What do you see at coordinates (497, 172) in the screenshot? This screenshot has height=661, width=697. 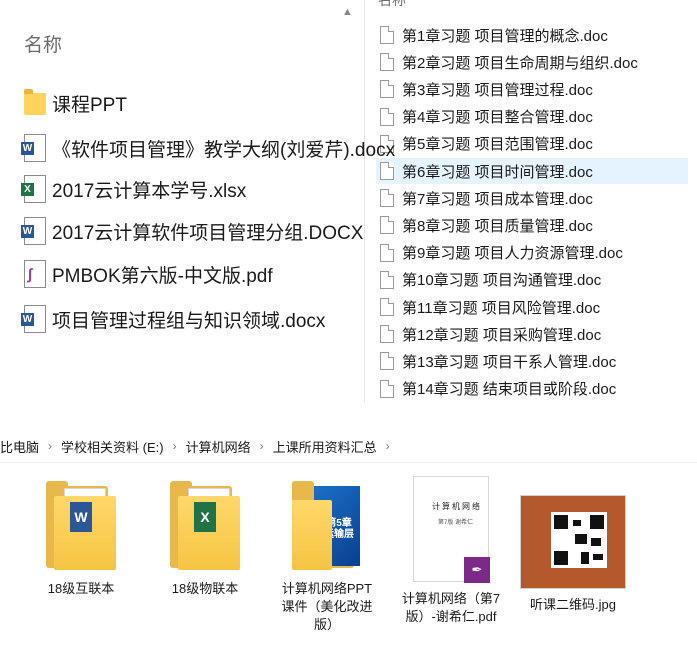 I see `file-label: 第6章习题 项目时间管理.doc` at bounding box center [497, 172].